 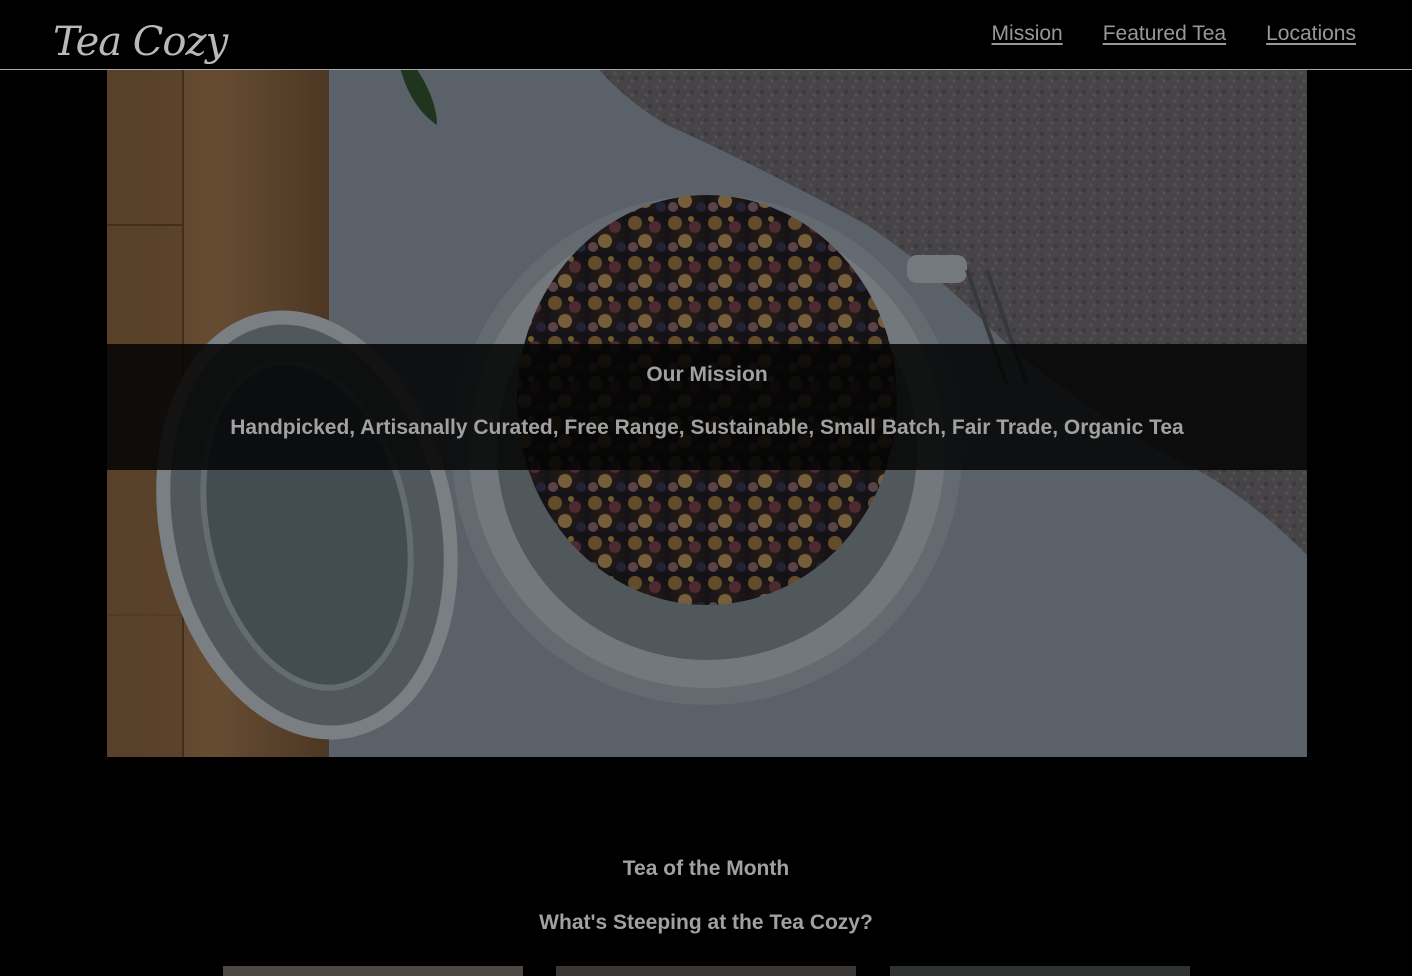 I want to click on site-header: Tea Cozy Mission Featured Tea Locations, so click(x=706, y=35).